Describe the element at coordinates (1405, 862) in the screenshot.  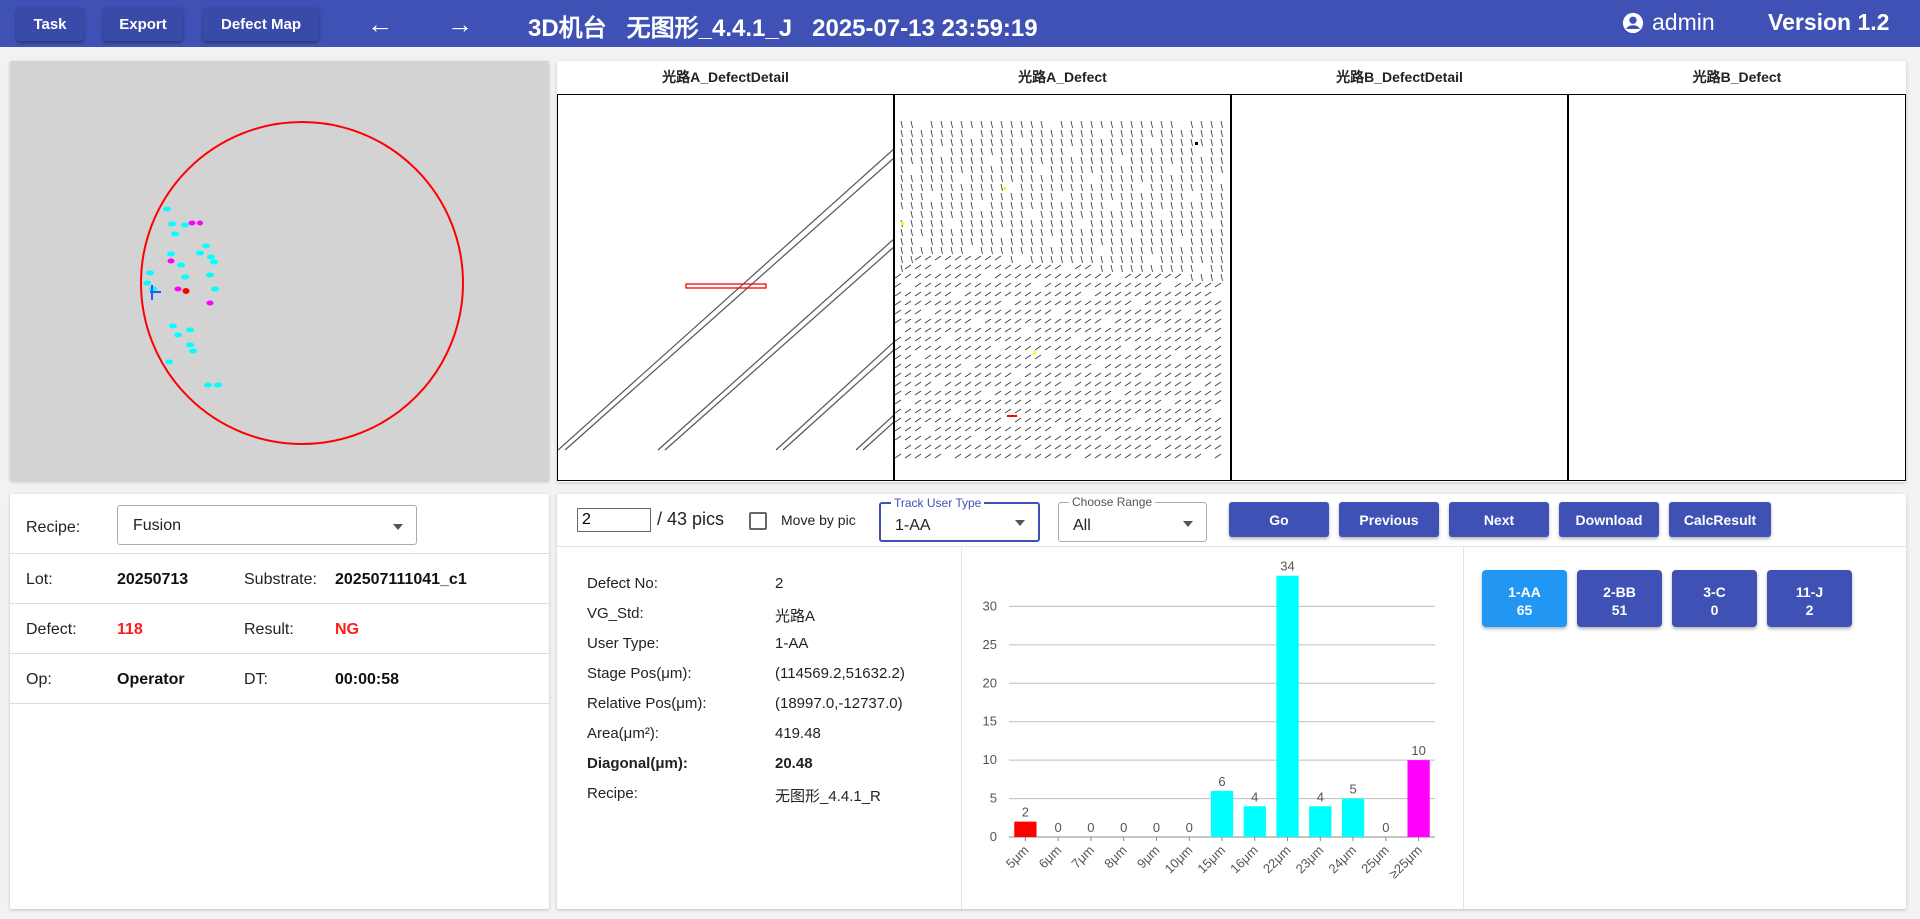
I see `x-tick-label: ≥25μm` at that location.